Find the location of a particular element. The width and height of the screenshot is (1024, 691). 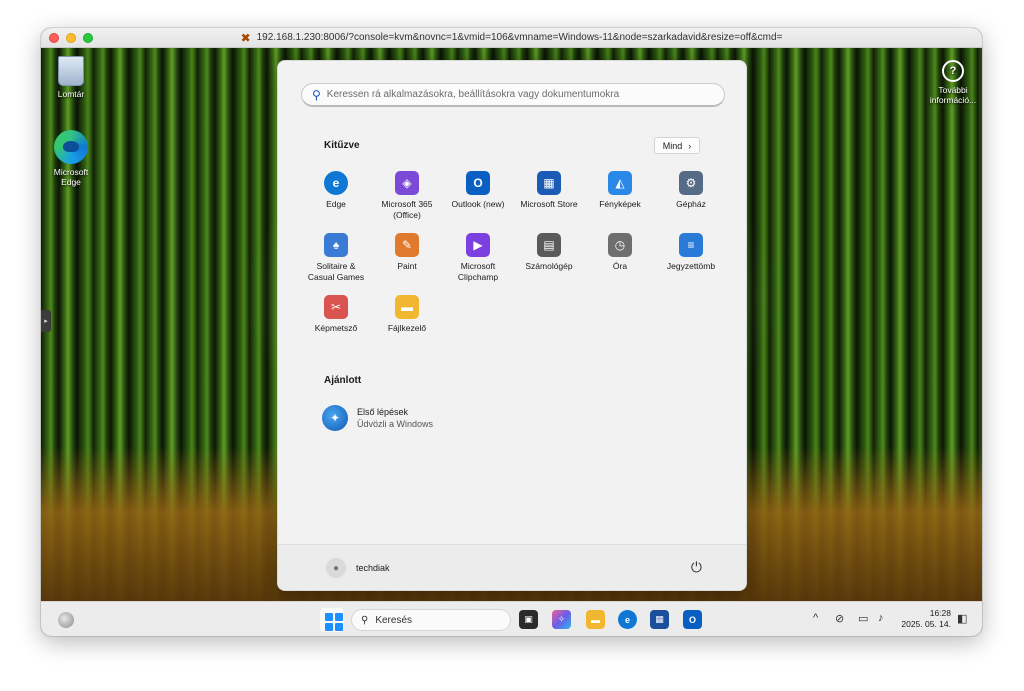

task-view-button: ▣ is located at coordinates (528, 619).